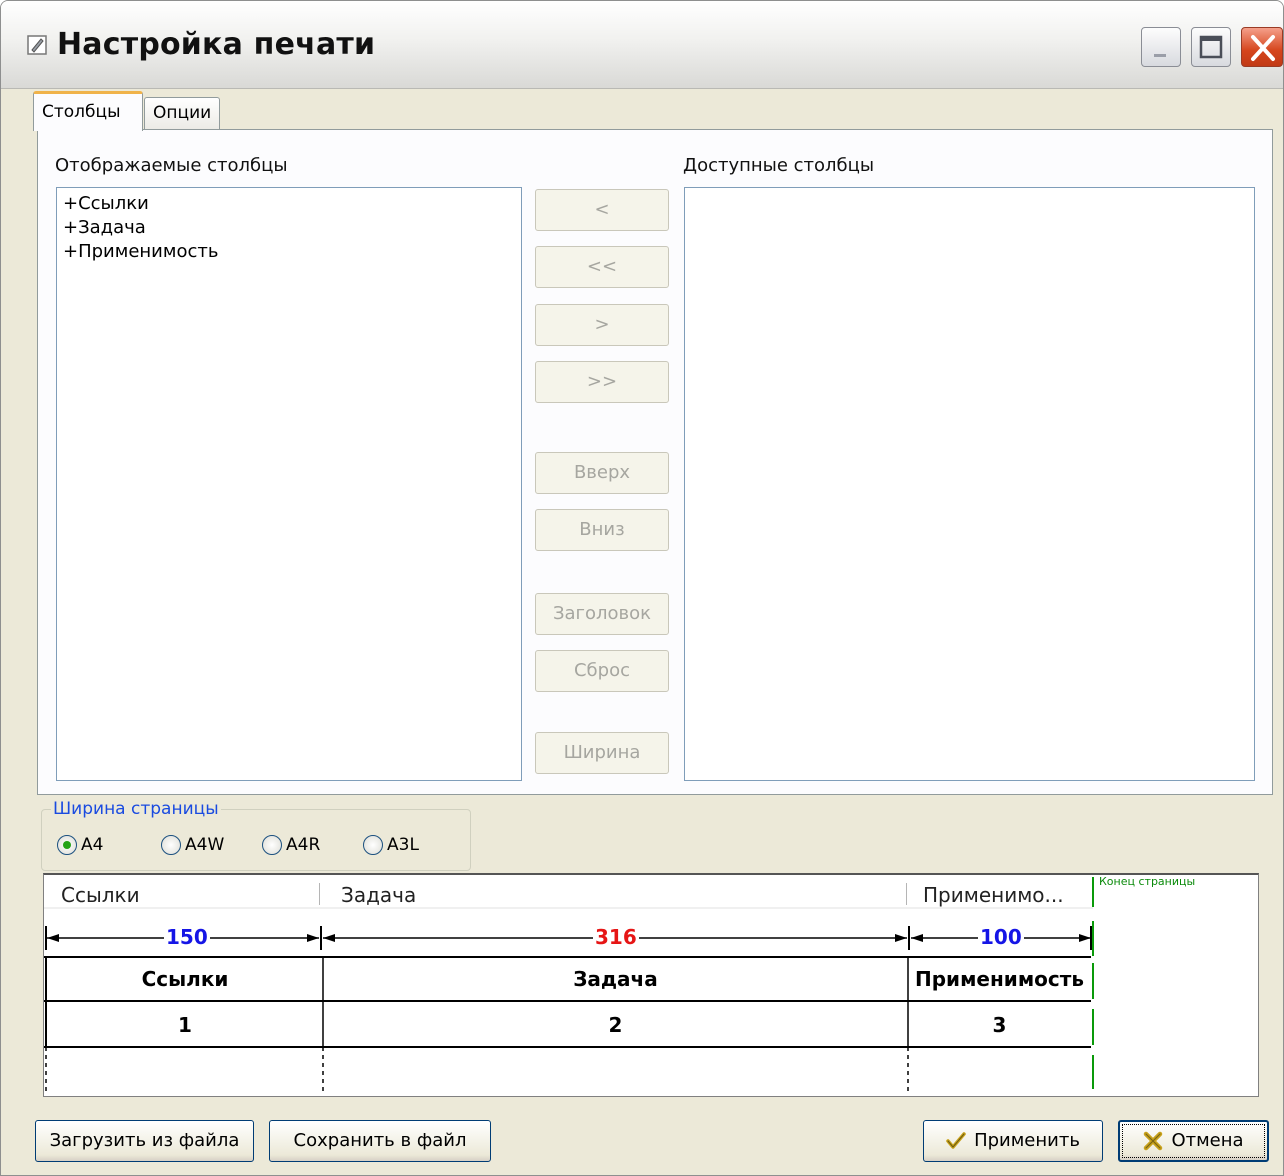 This screenshot has height=1176, width=1284. Describe the element at coordinates (615, 979) in the screenshot. I see `table-header-cell: Задача` at that location.